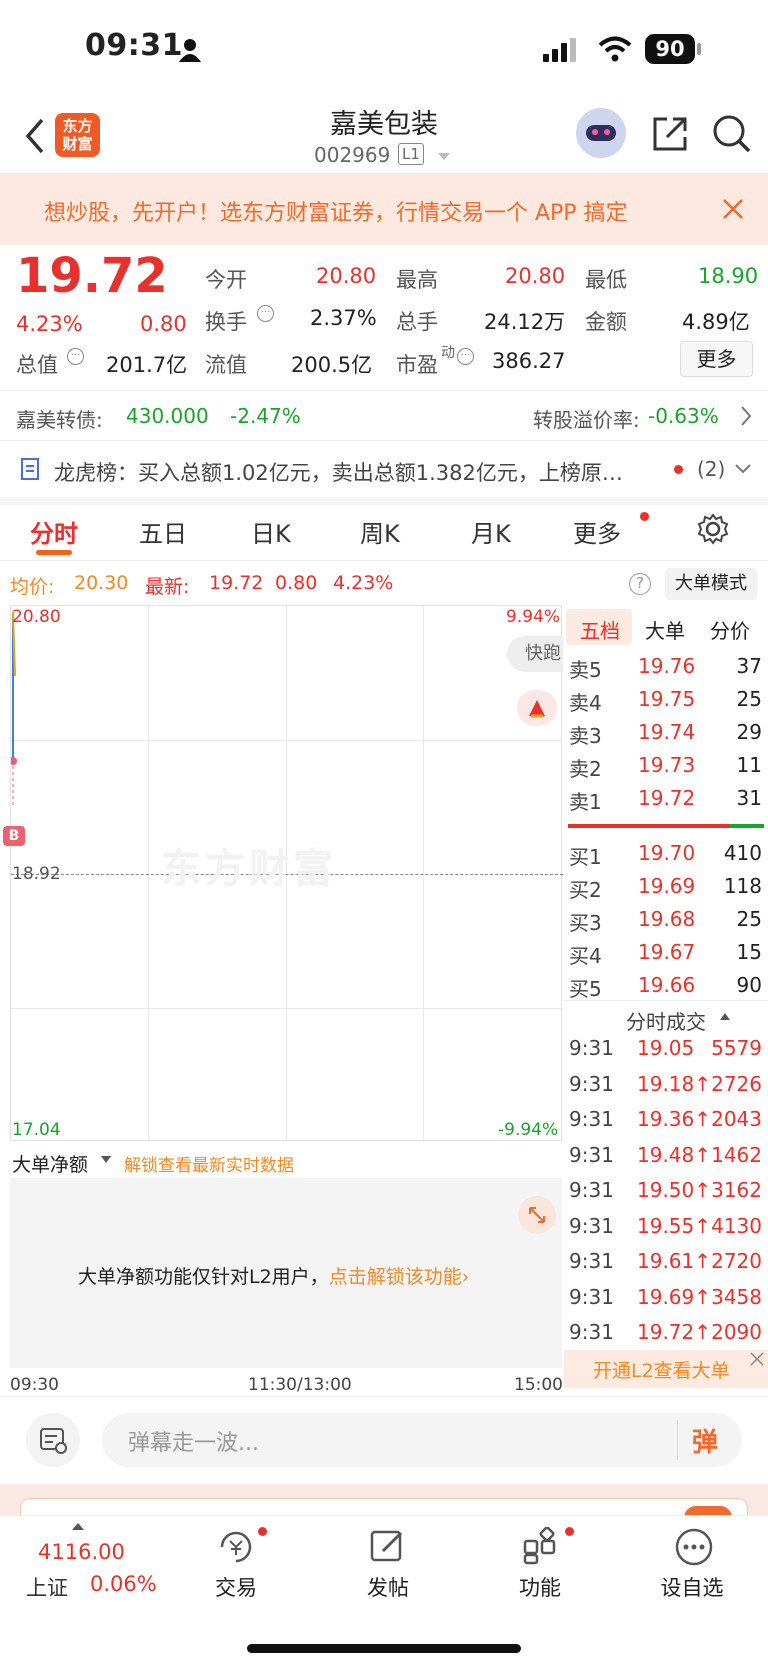 The height and width of the screenshot is (1665, 768). Describe the element at coordinates (388, 1546) in the screenshot. I see `compose-icon` at that location.